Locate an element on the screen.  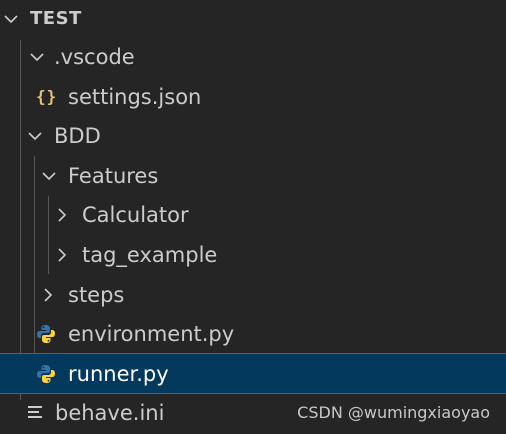
tree-item-label: BDD is located at coordinates (77, 136).